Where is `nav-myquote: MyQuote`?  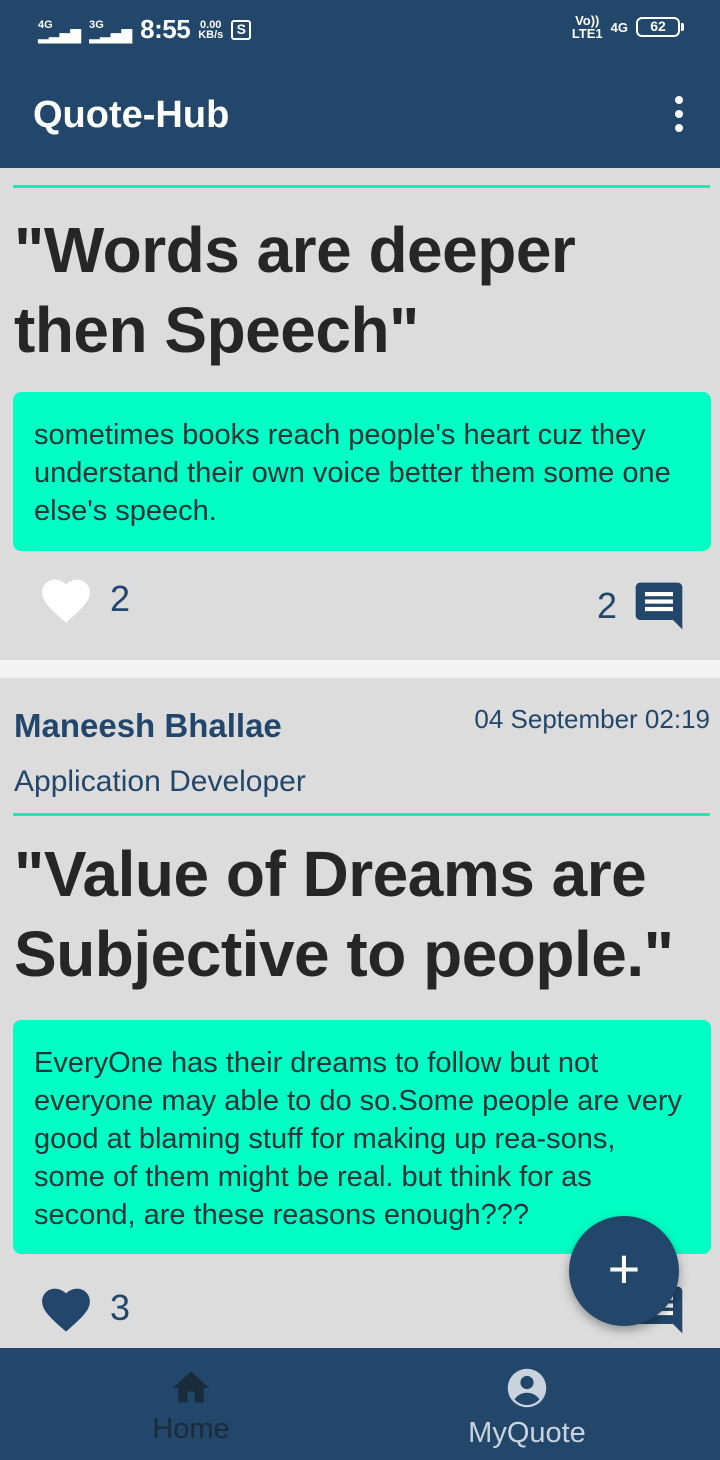
nav-myquote: MyQuote is located at coordinates (527, 1408).